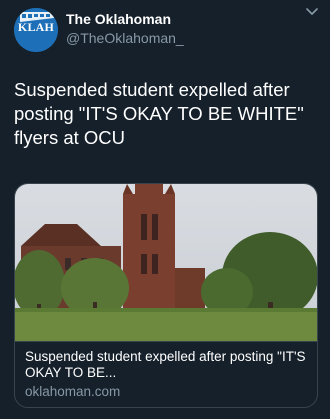 This screenshot has height=419, width=330. I want to click on author-display-name: The Oklahoman, so click(118, 19).